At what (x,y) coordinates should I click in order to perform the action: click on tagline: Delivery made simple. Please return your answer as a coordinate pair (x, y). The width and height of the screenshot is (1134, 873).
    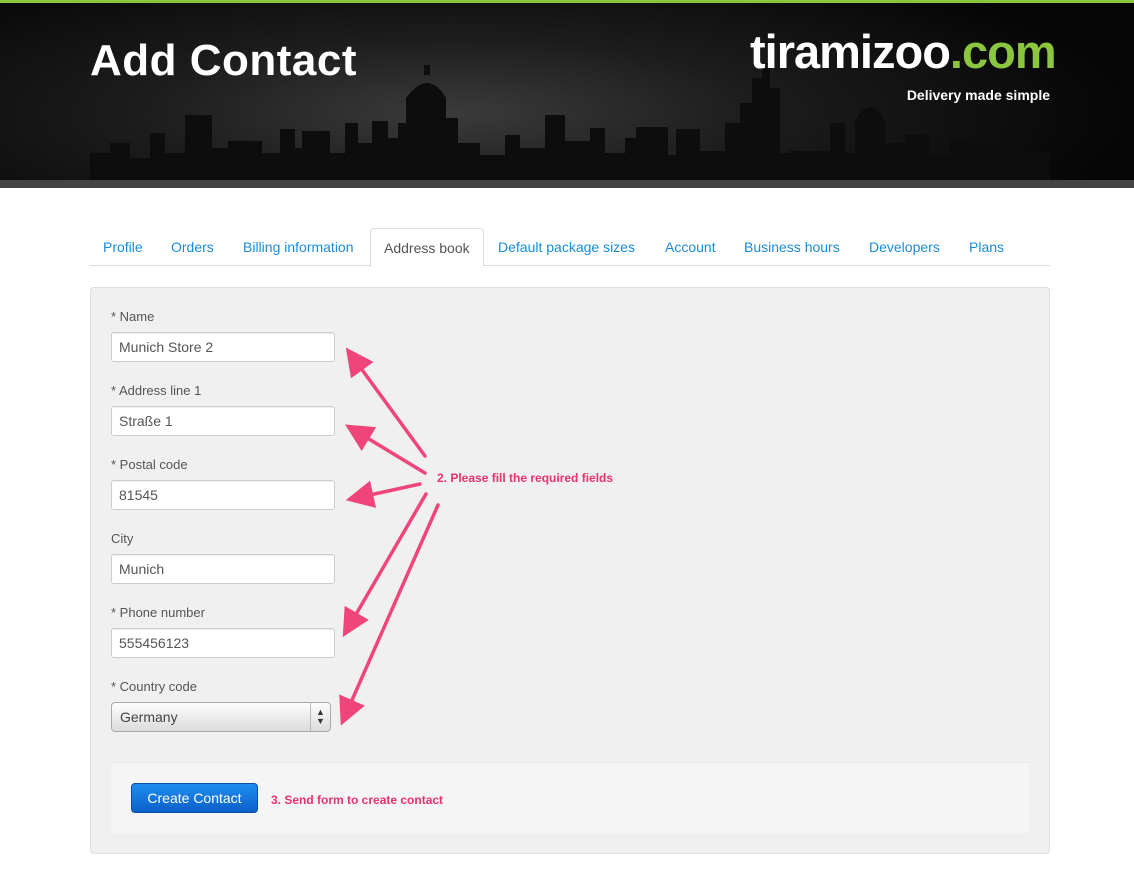
    Looking at the image, I should click on (978, 95).